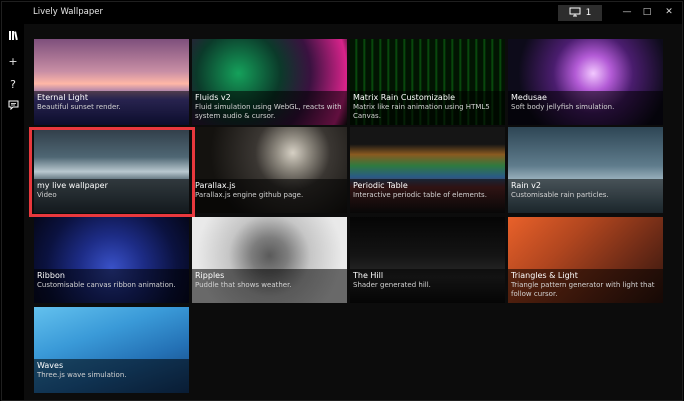 Image resolution: width=684 pixels, height=401 pixels. I want to click on wallpaper-tile: Eternal Light Beautiful sunset render., so click(111, 82).